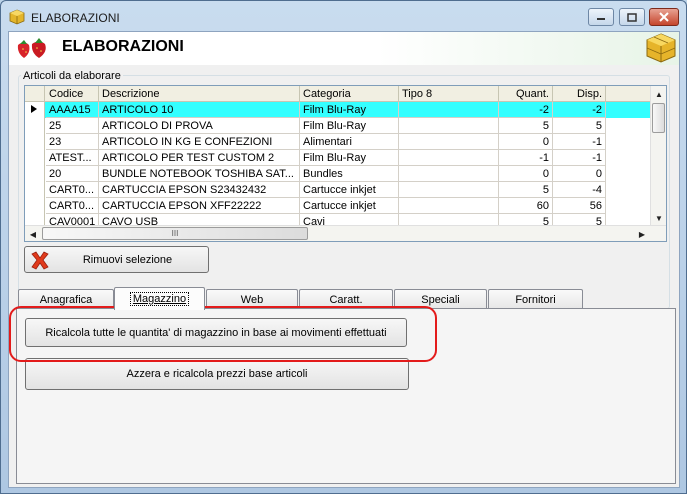  Describe the element at coordinates (343, 16) in the screenshot. I see `title-bar: ELABORAZIONI` at that location.